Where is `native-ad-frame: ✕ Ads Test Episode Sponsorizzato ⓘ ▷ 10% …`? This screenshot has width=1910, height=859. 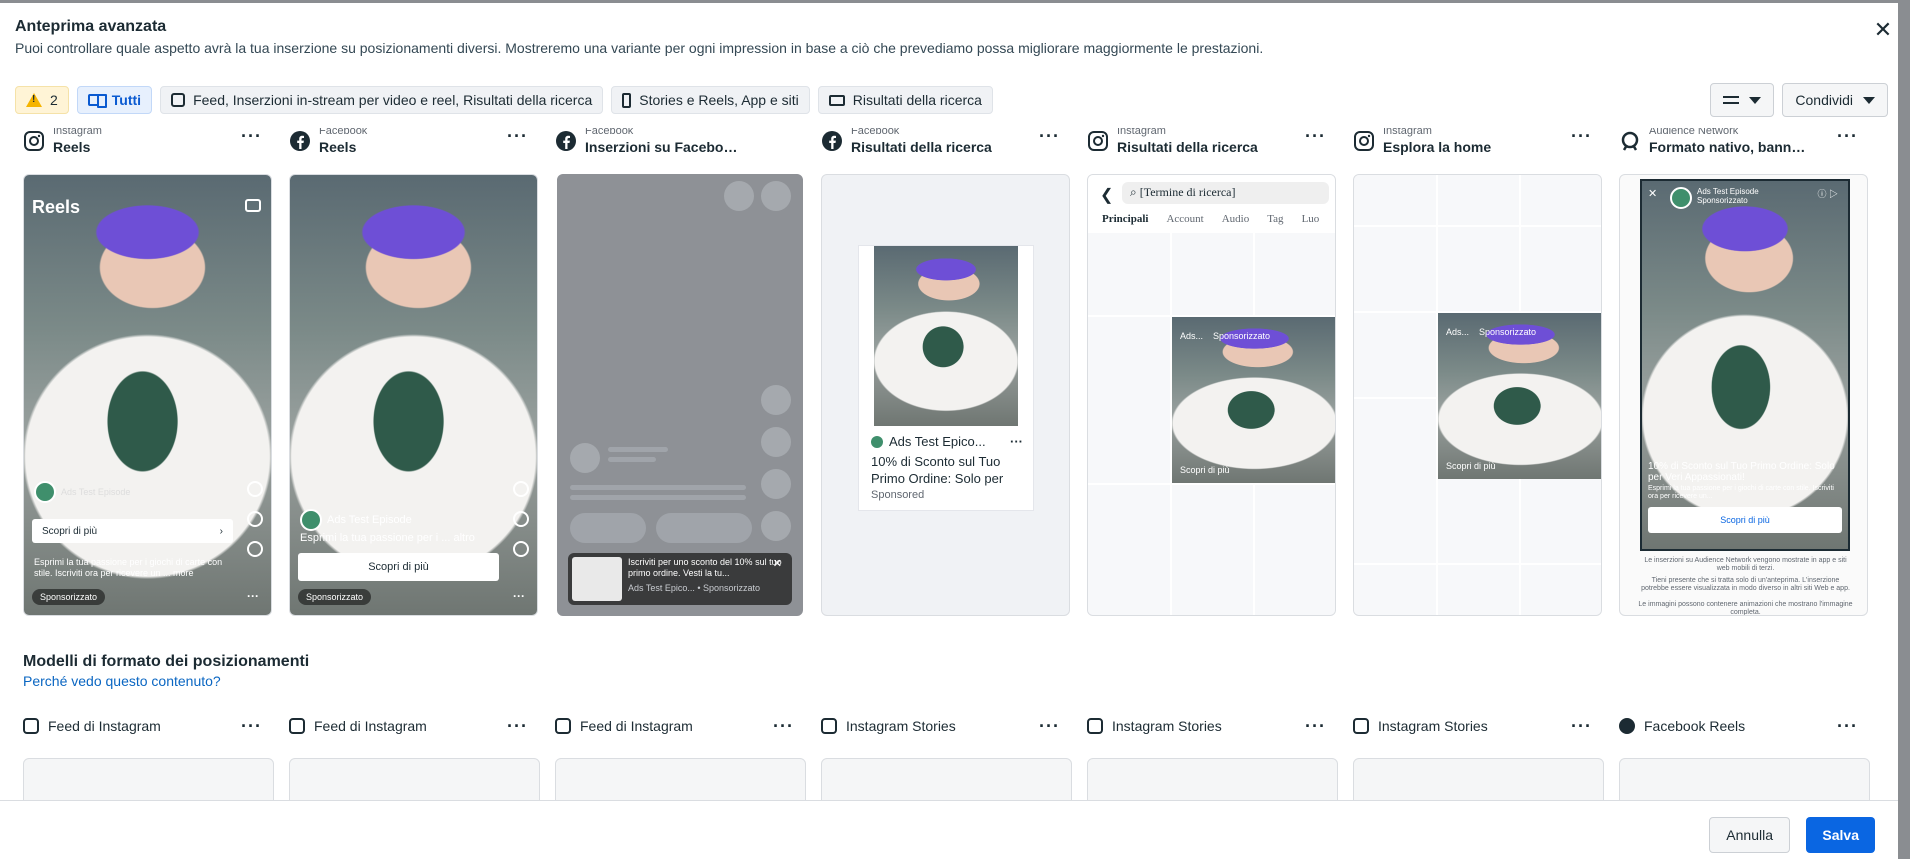 native-ad-frame: ✕ Ads Test Episode Sponsorizzato ⓘ ▷ 10% … is located at coordinates (1745, 365).